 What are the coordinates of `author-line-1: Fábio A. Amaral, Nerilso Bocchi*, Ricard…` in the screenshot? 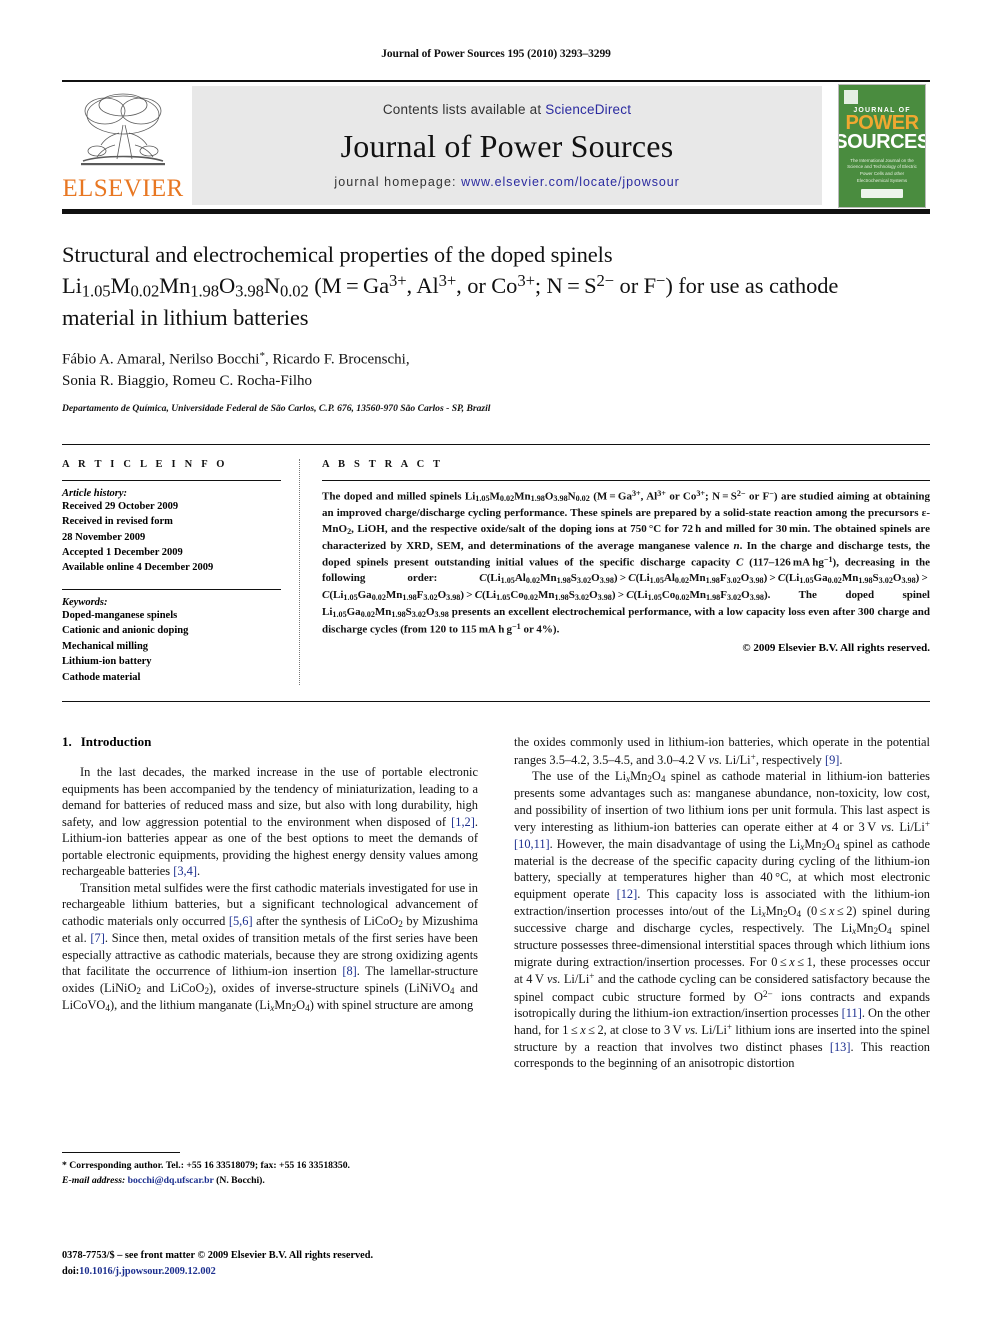 It's located at (236, 358).